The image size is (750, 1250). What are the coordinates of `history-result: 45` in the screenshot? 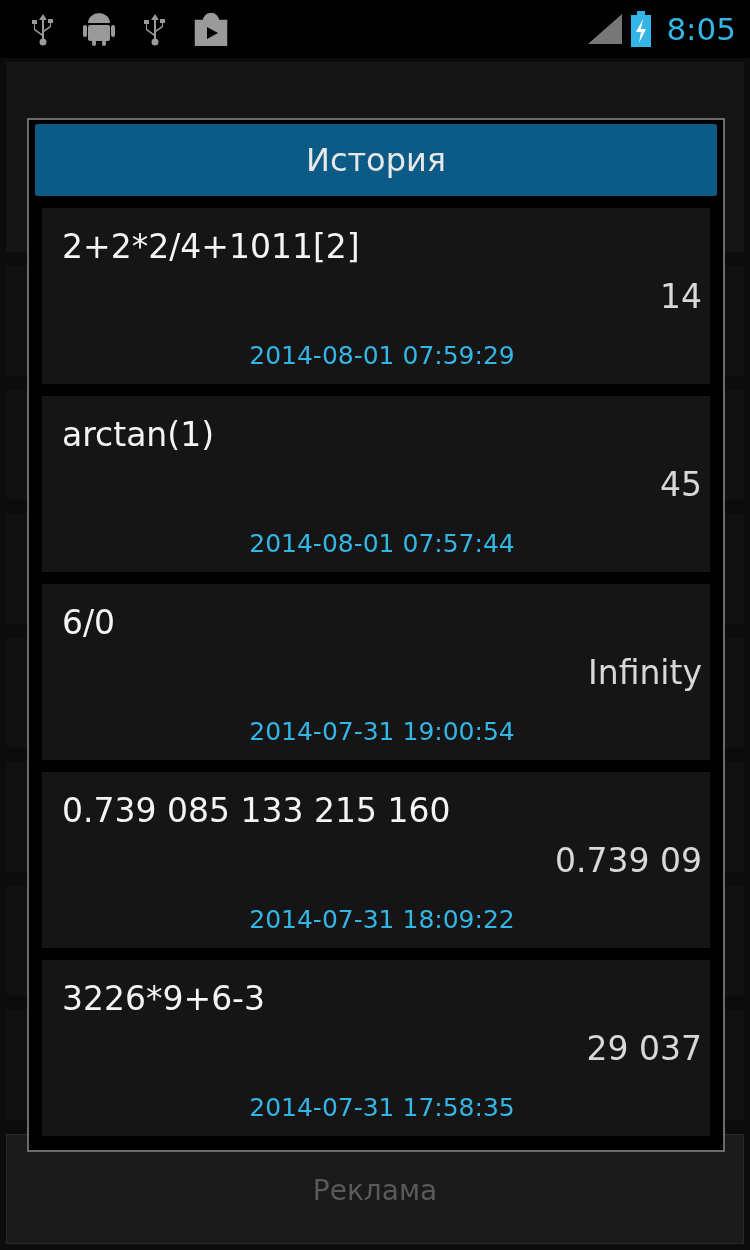 It's located at (681, 484).